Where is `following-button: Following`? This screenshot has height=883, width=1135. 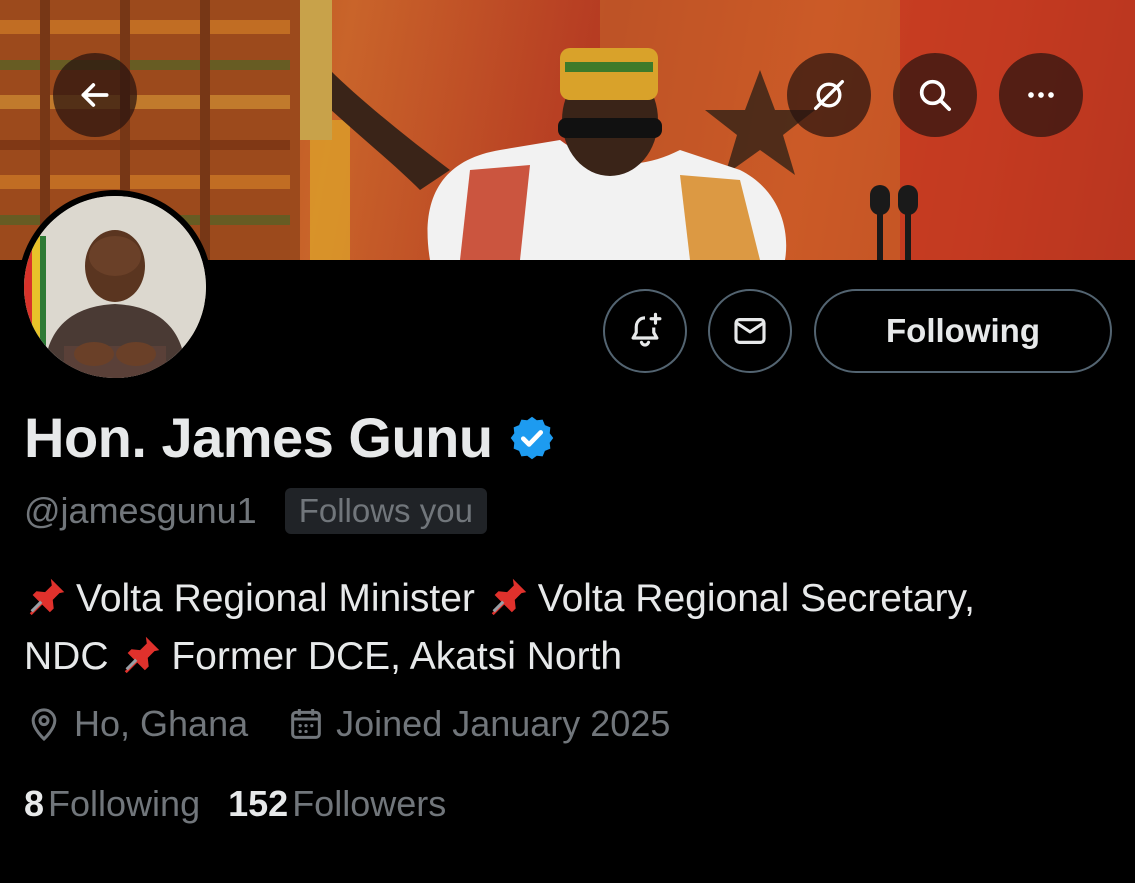 following-button: Following is located at coordinates (963, 331).